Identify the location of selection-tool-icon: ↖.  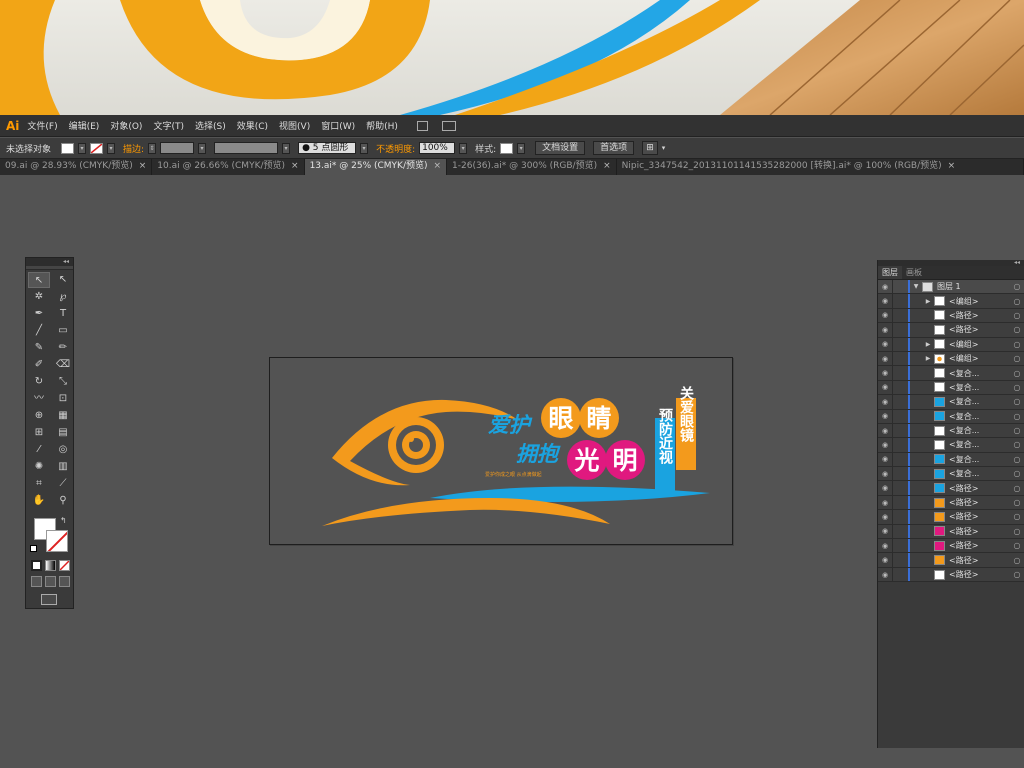
(39, 280).